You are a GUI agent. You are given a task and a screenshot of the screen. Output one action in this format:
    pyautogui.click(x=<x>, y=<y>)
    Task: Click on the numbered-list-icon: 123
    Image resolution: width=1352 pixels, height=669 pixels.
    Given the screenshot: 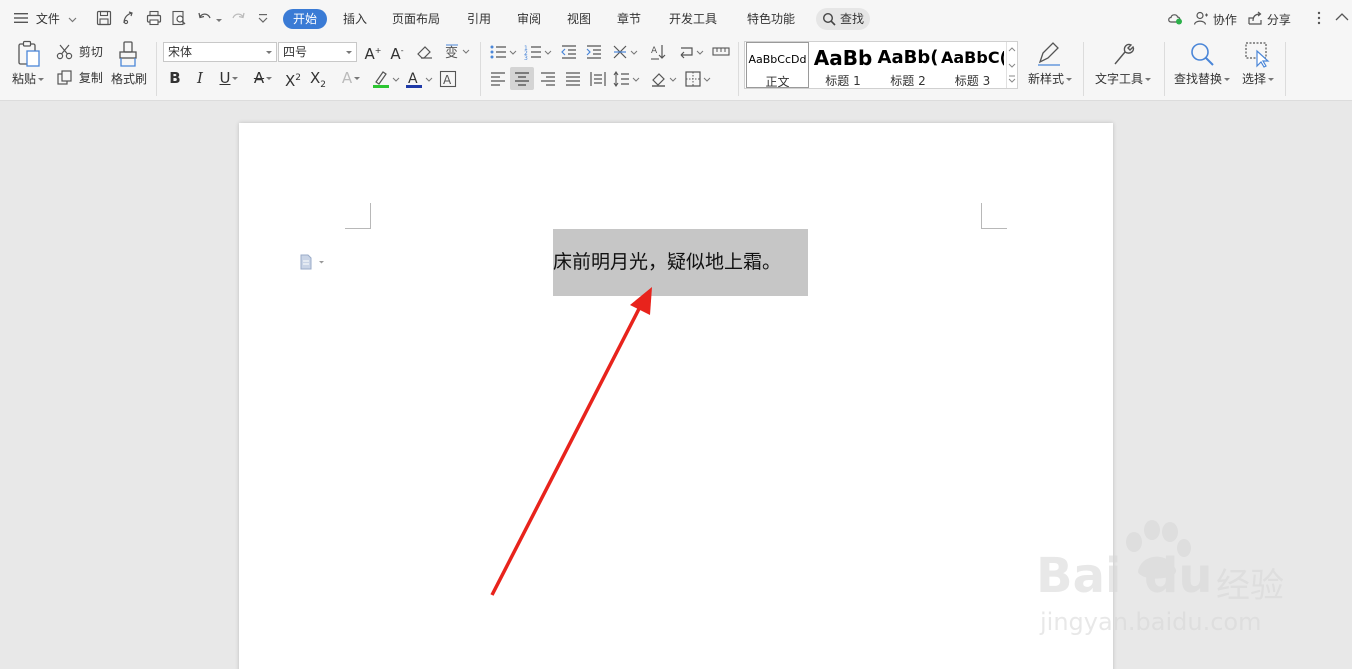 What is the action you would take?
    pyautogui.click(x=538, y=53)
    